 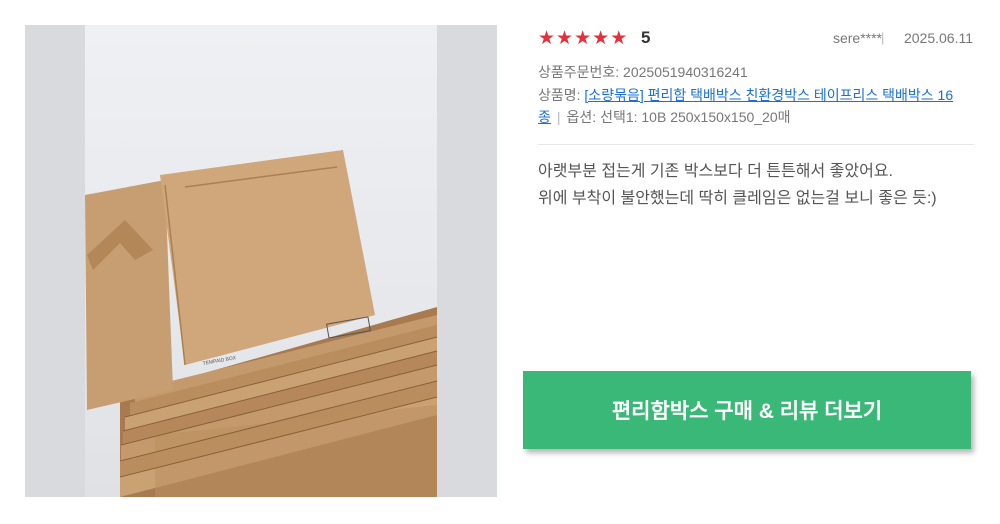 I want to click on reviewer-name: sere****, so click(x=857, y=38).